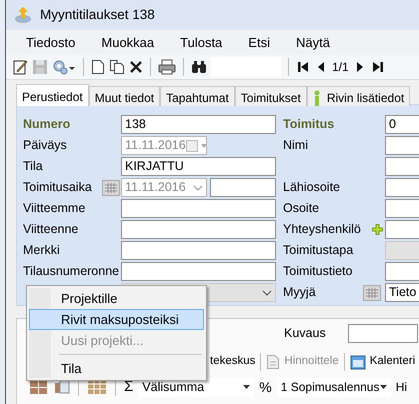 The image size is (419, 404). Describe the element at coordinates (312, 187) in the screenshot. I see `field-label: Lähiosoite` at that location.